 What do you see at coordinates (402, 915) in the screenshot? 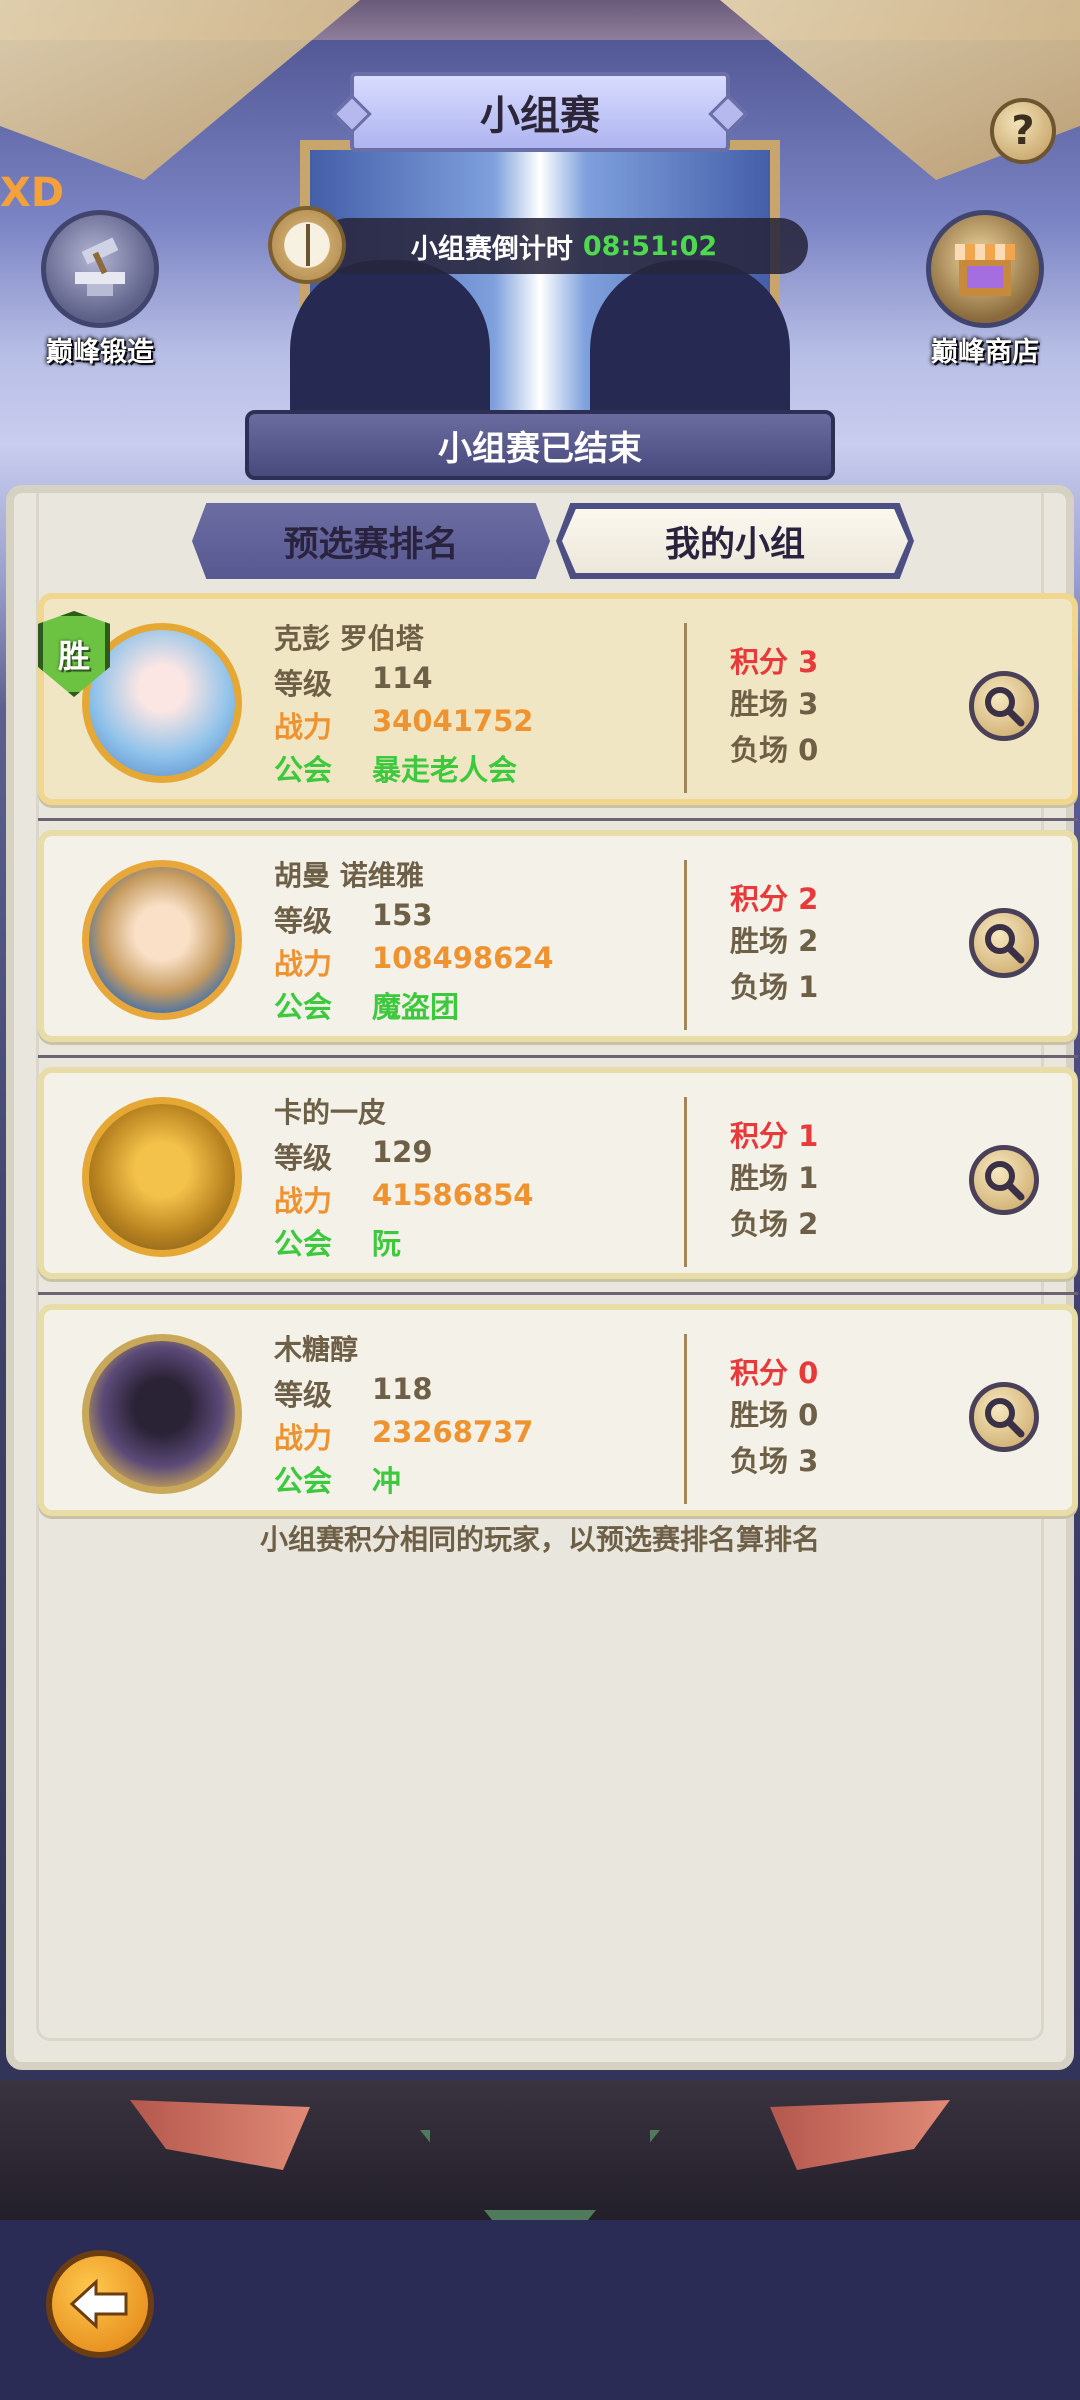
I see `level-value: 153` at bounding box center [402, 915].